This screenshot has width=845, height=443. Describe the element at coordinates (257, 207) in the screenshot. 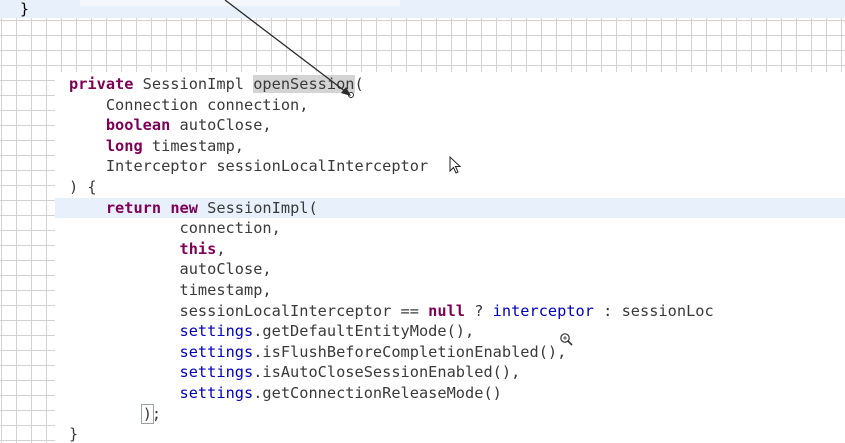

I see `code-token: SessionImpl(` at that location.